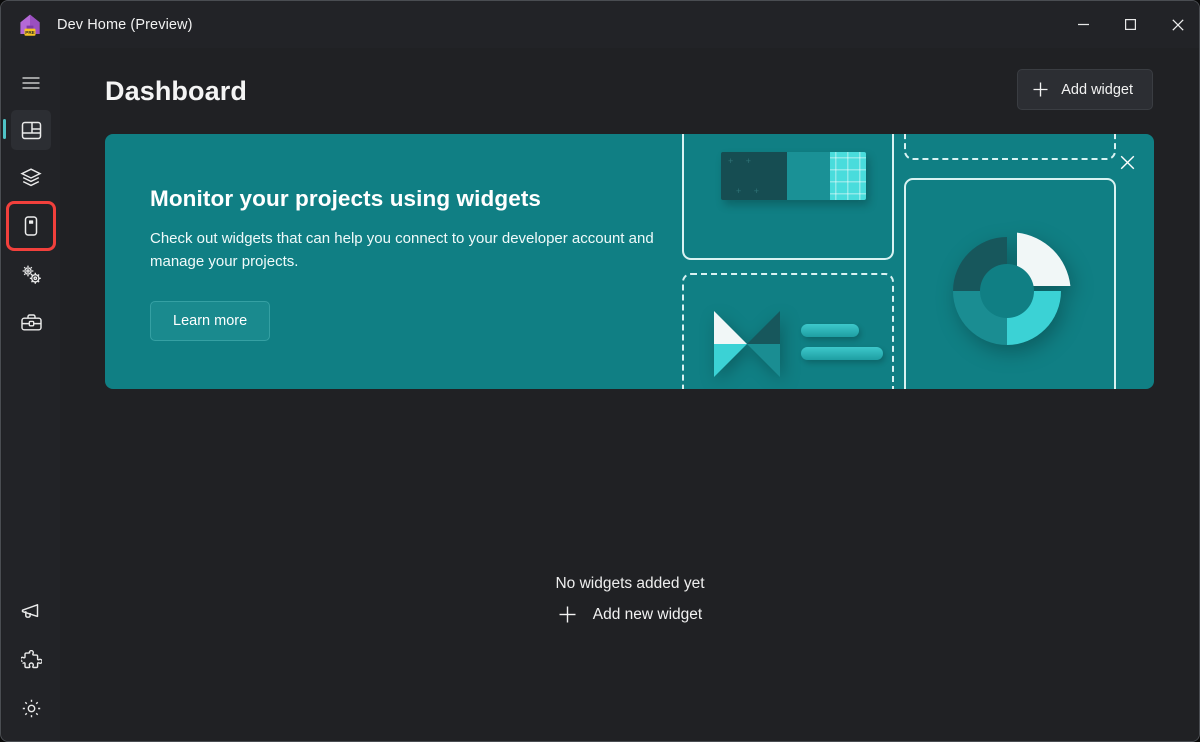 The width and height of the screenshot is (1200, 742). I want to click on maximize-button, so click(1130, 24).